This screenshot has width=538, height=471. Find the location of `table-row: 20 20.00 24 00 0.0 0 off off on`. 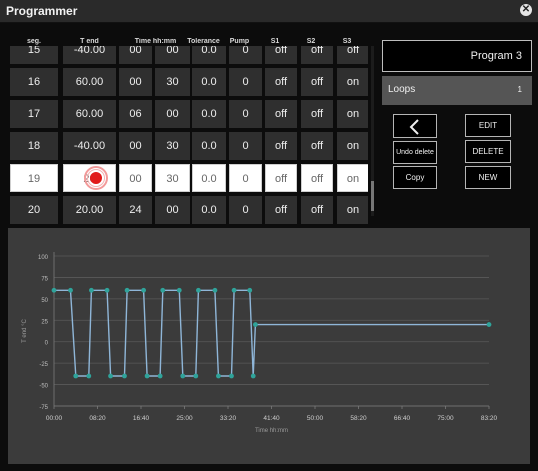

table-row: 20 20.00 24 00 0.0 0 off off on is located at coordinates (188, 210).